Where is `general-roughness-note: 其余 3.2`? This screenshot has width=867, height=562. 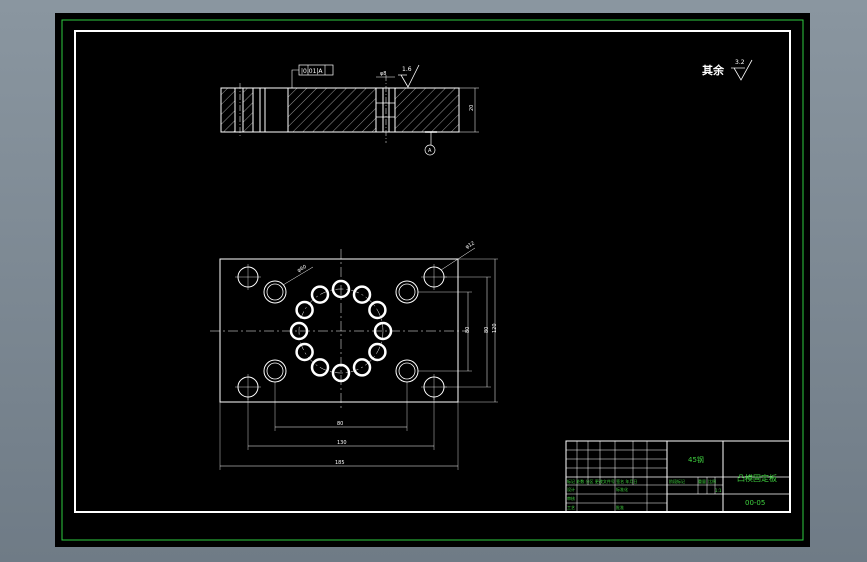 general-roughness-note: 其余 3.2 is located at coordinates (727, 70).